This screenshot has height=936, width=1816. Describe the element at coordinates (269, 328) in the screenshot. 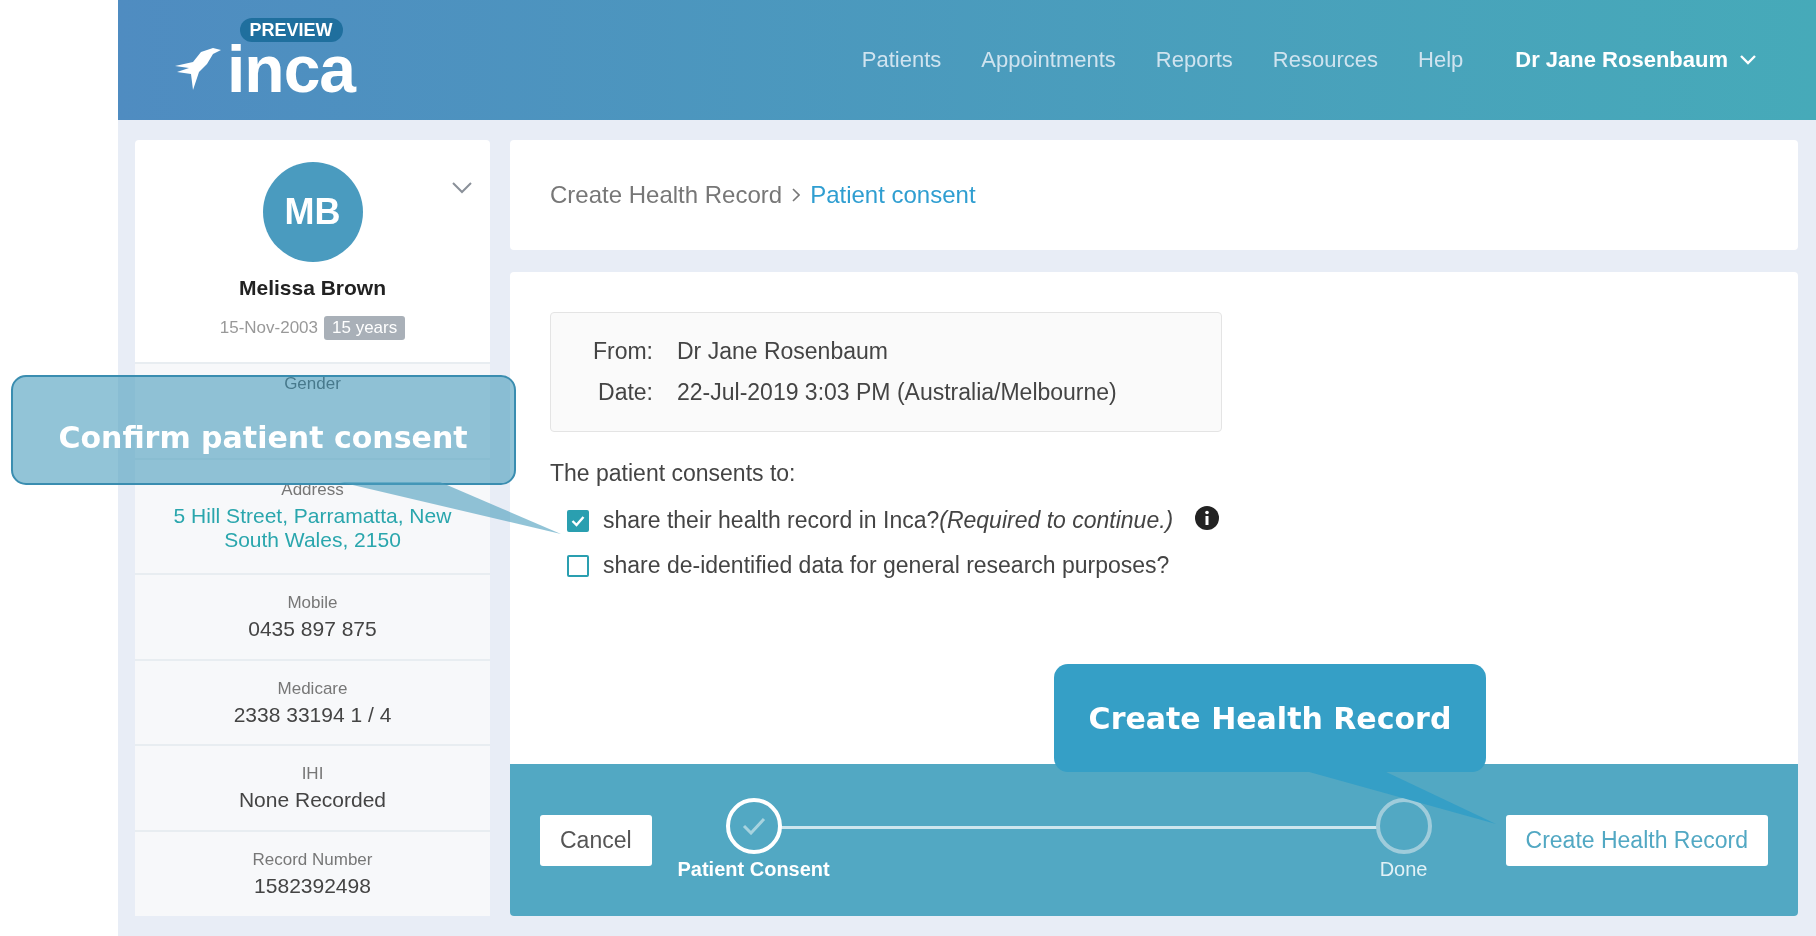

I see `birth-date: 15-Nov-2003` at that location.